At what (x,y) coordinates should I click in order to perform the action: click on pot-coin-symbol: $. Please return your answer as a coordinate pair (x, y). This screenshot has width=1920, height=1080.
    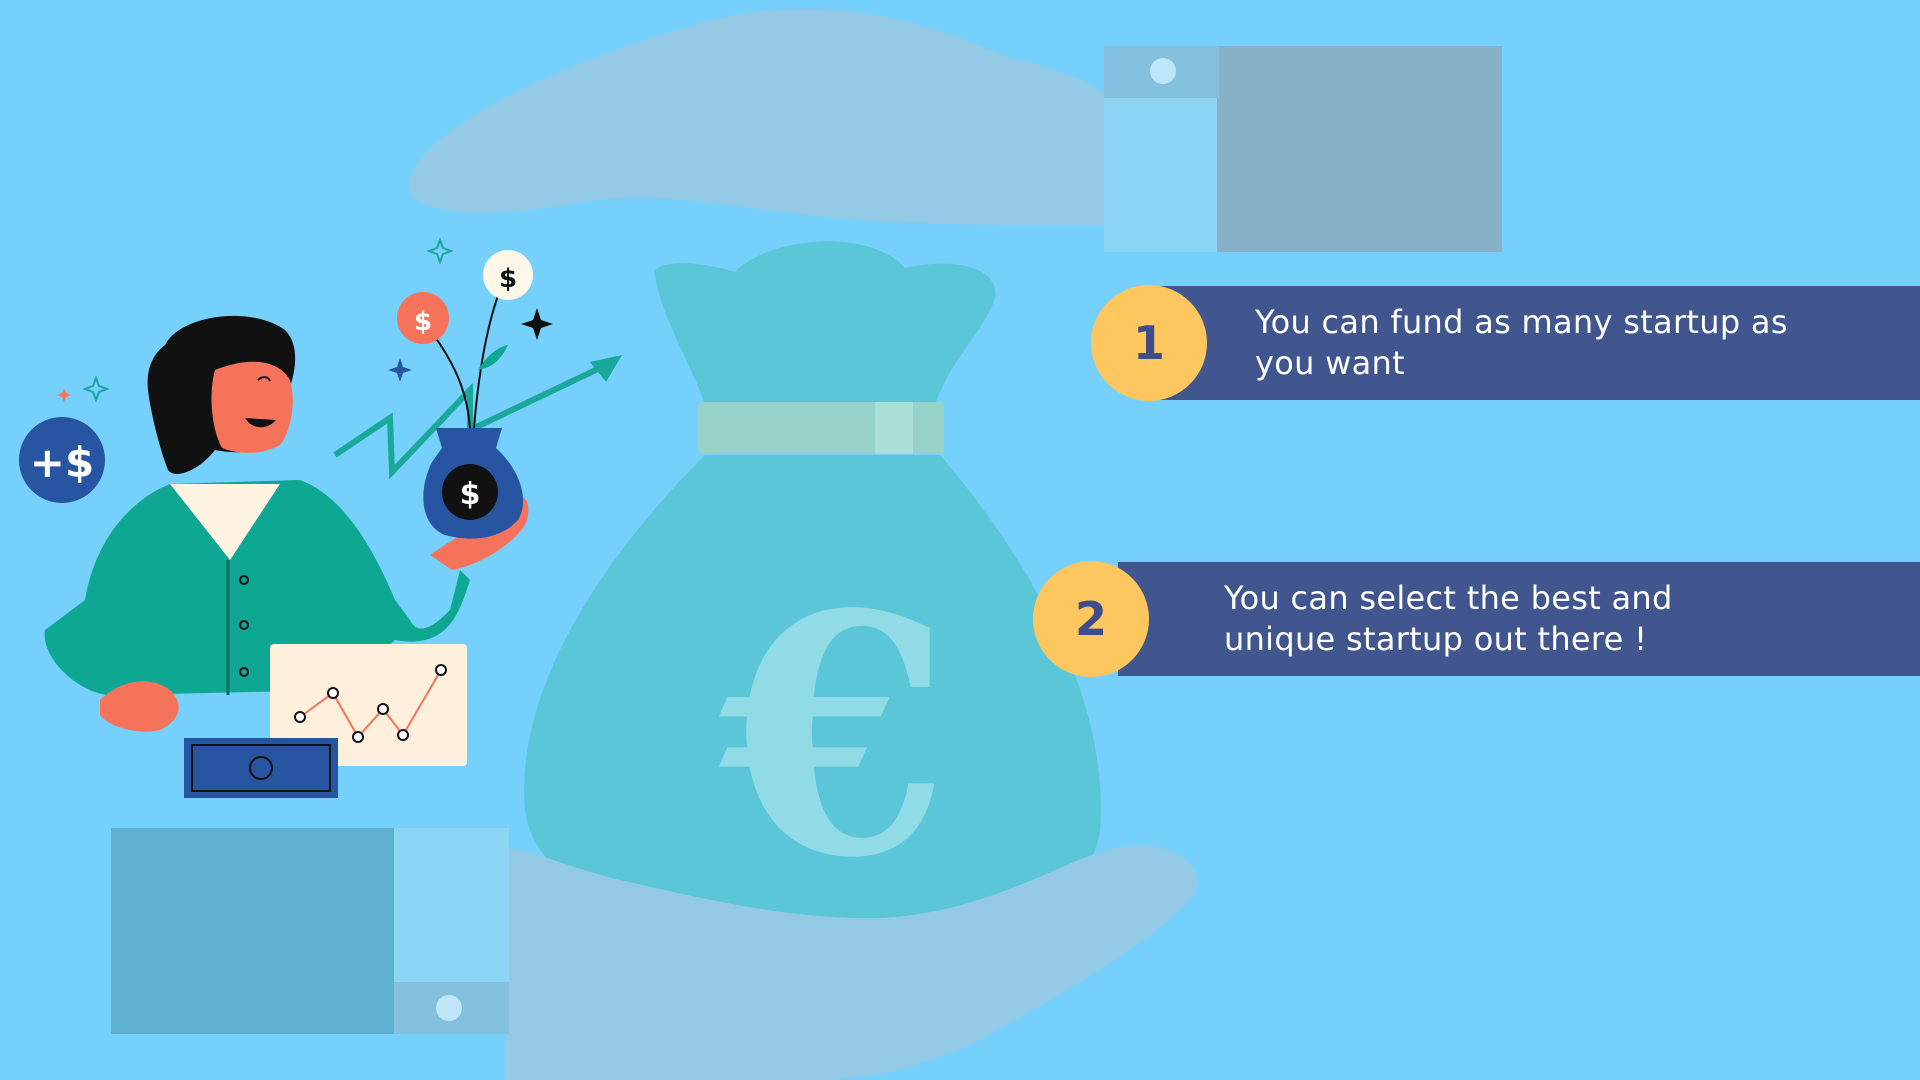
    Looking at the image, I should click on (470, 494).